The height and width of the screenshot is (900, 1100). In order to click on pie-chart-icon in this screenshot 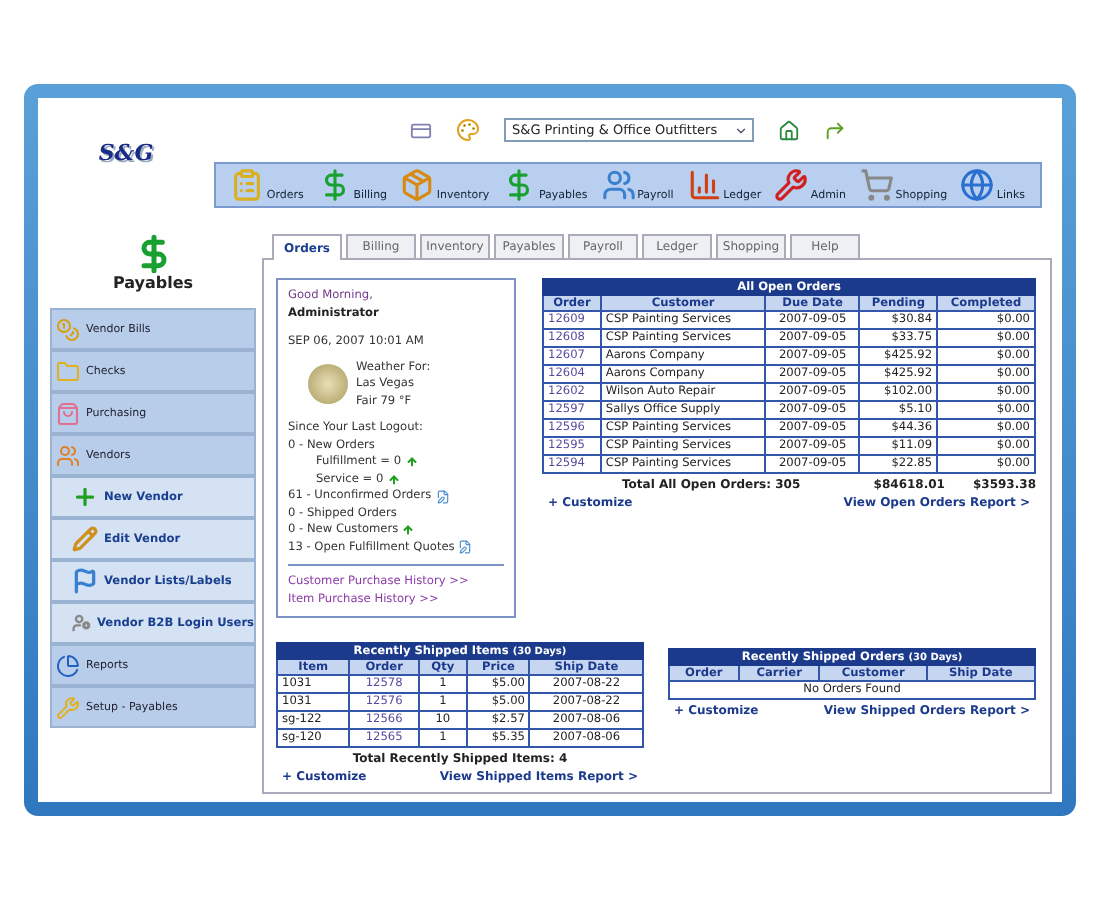, I will do `click(68, 665)`.